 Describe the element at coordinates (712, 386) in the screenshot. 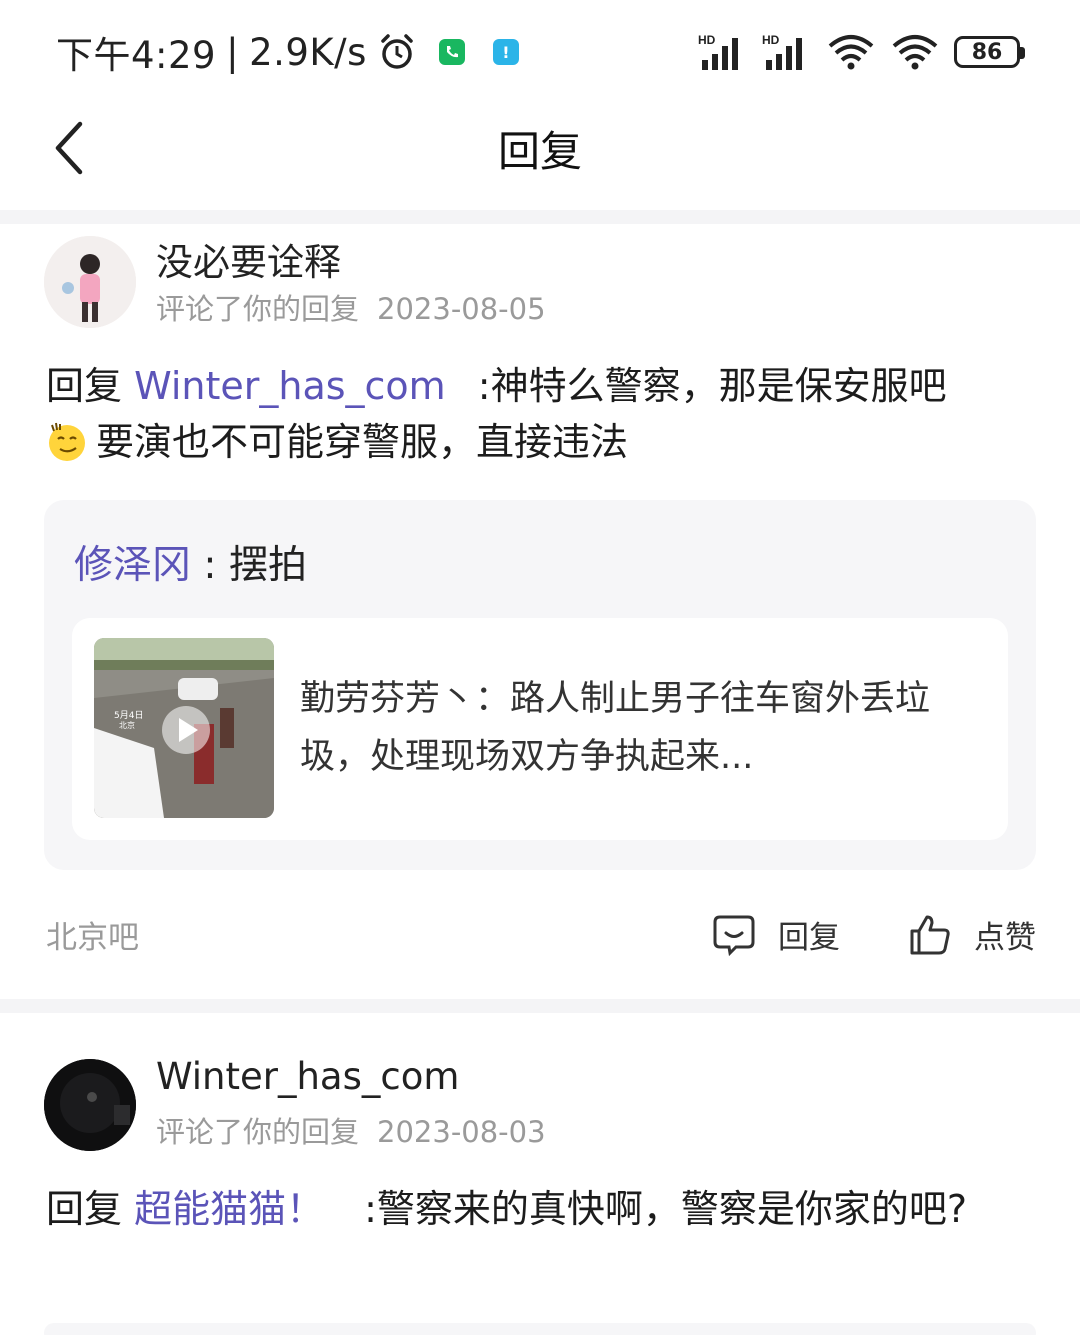

I see `content-line-1: :神特么警察，那是保安服吧` at that location.